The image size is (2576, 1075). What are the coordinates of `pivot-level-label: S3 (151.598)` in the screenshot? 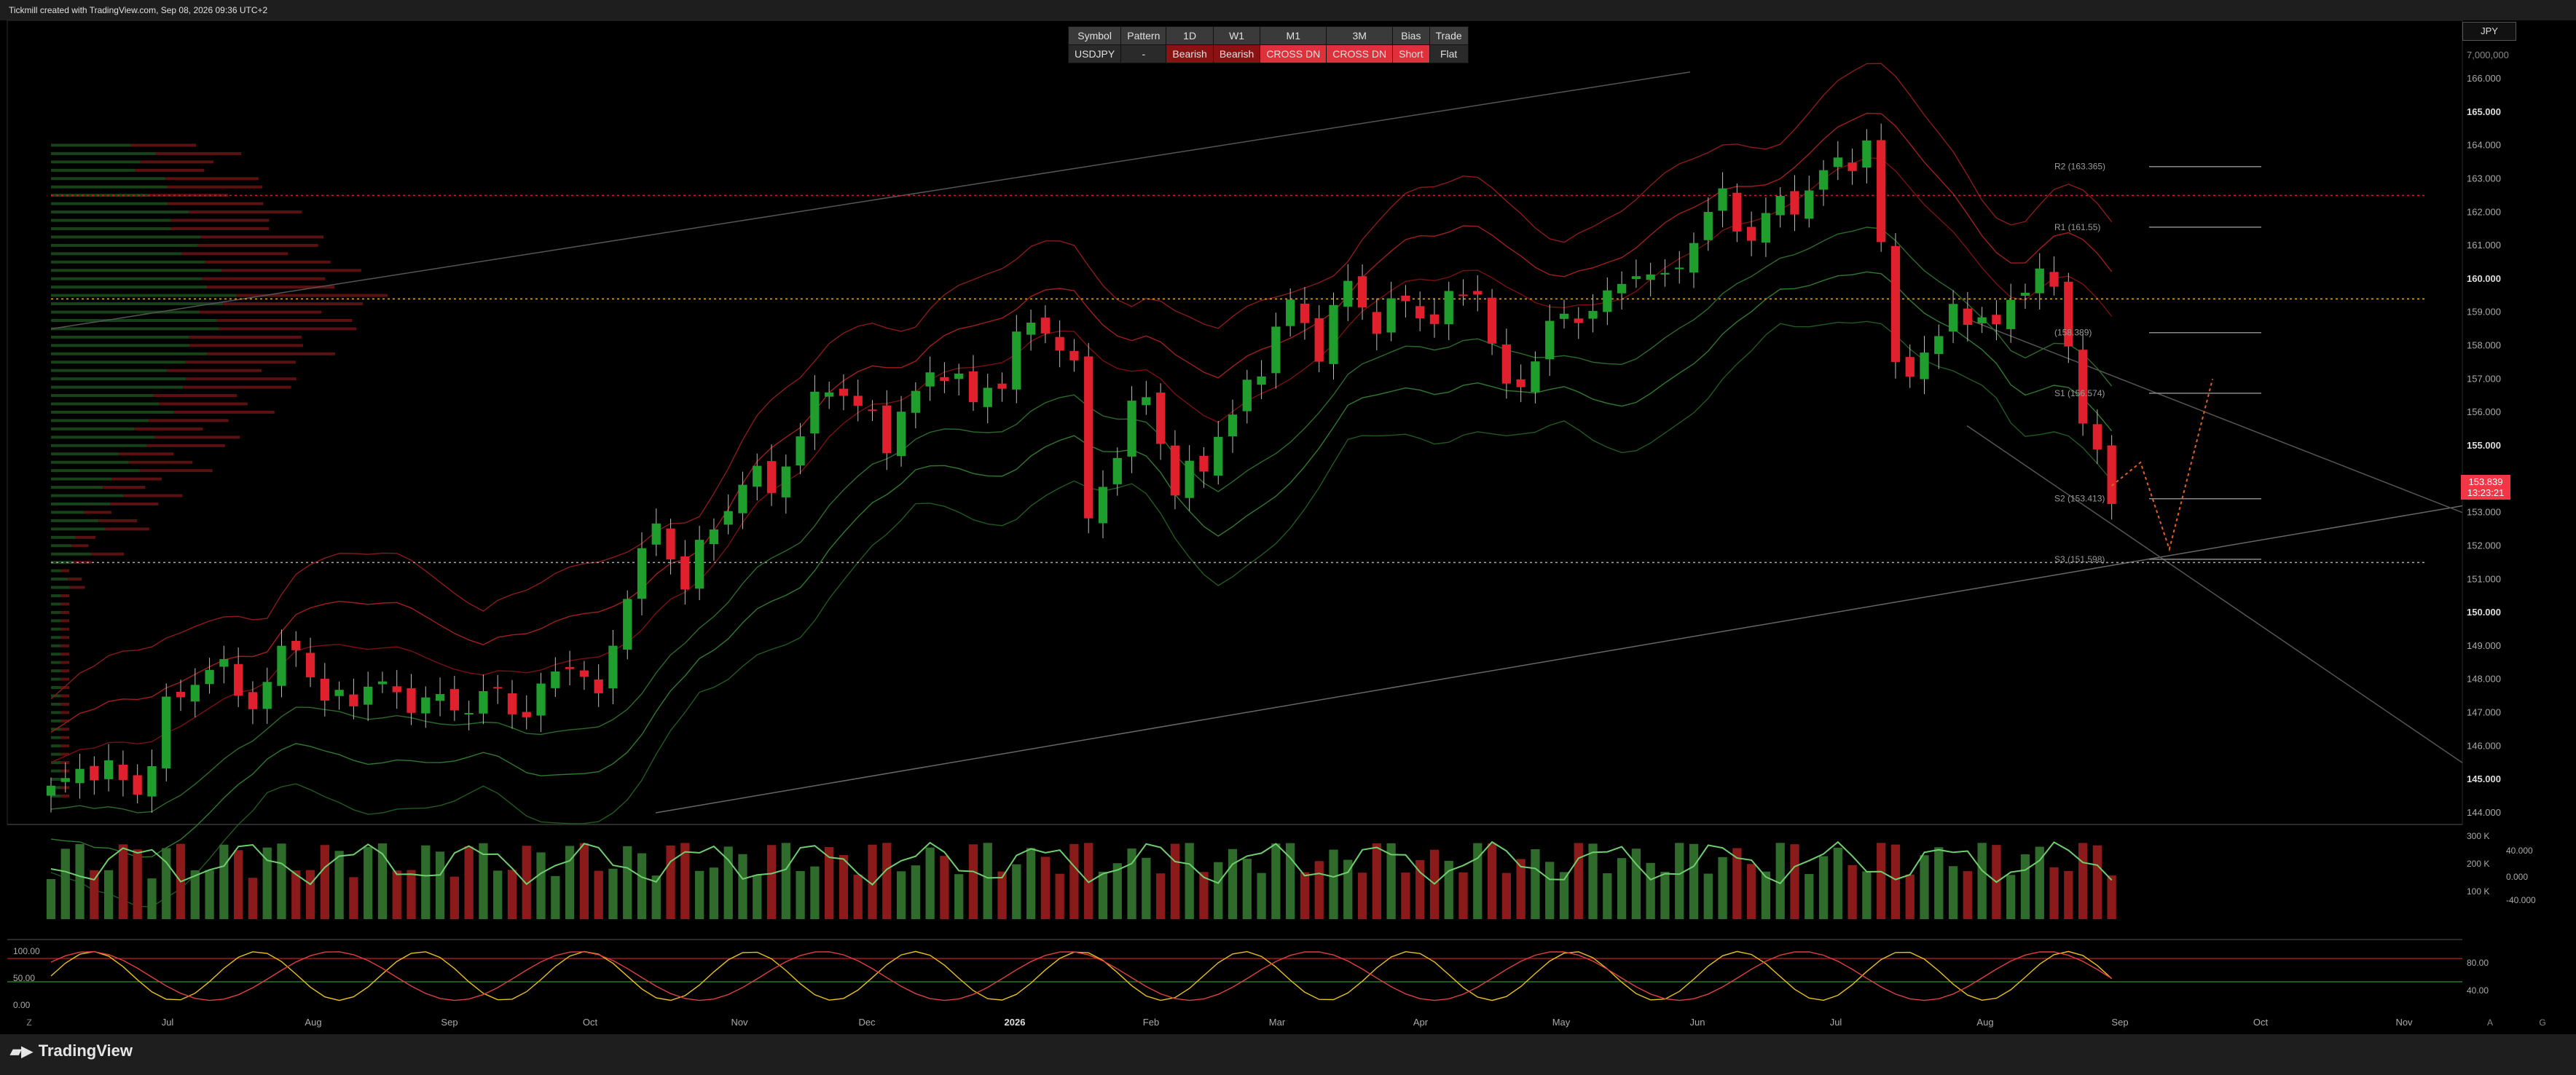 It's located at (2079, 559).